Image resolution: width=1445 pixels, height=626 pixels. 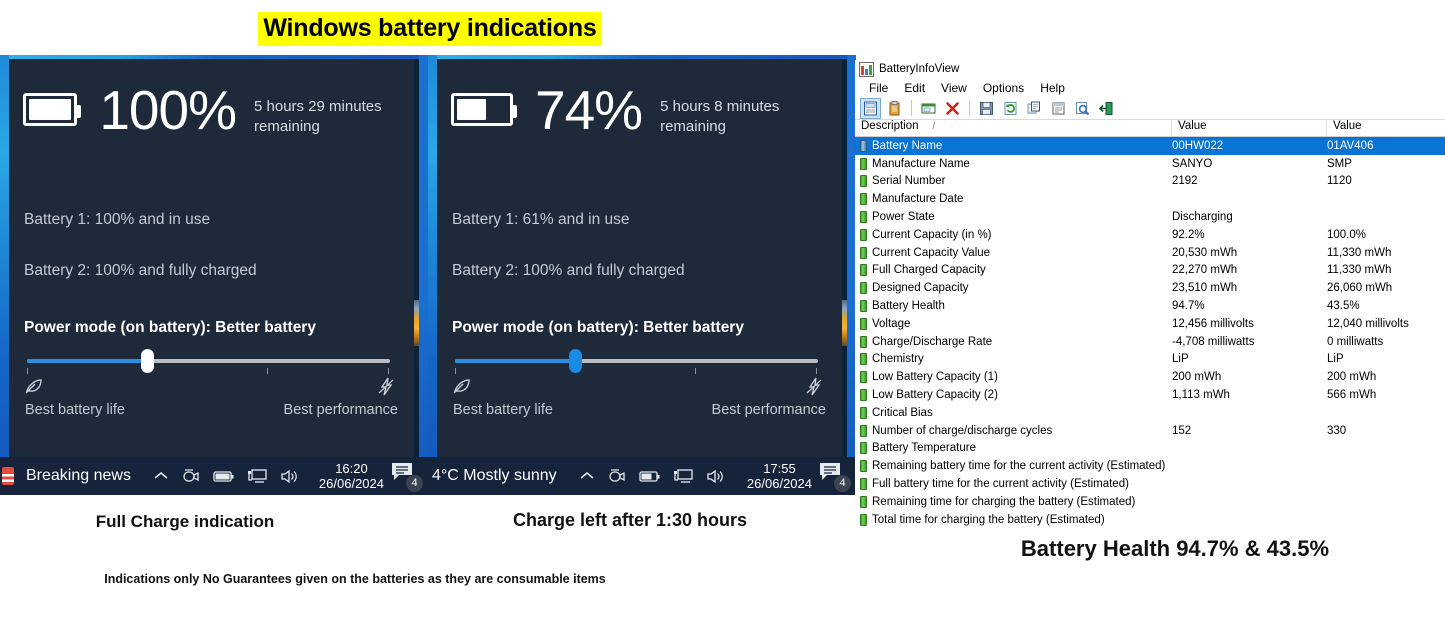 What do you see at coordinates (1082, 108) in the screenshot?
I see `find-icon` at bounding box center [1082, 108].